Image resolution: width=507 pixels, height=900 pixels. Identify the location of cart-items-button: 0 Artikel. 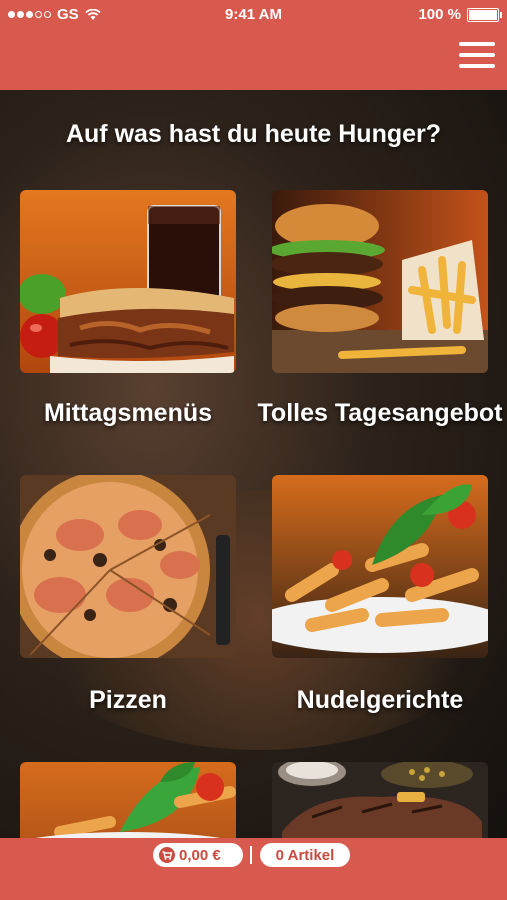
(305, 855).